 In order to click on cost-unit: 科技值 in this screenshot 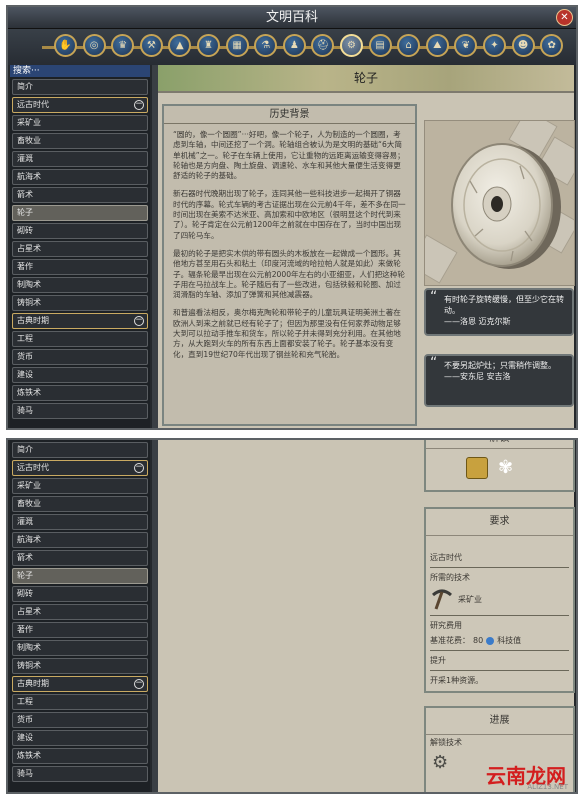, I will do `click(509, 640)`.